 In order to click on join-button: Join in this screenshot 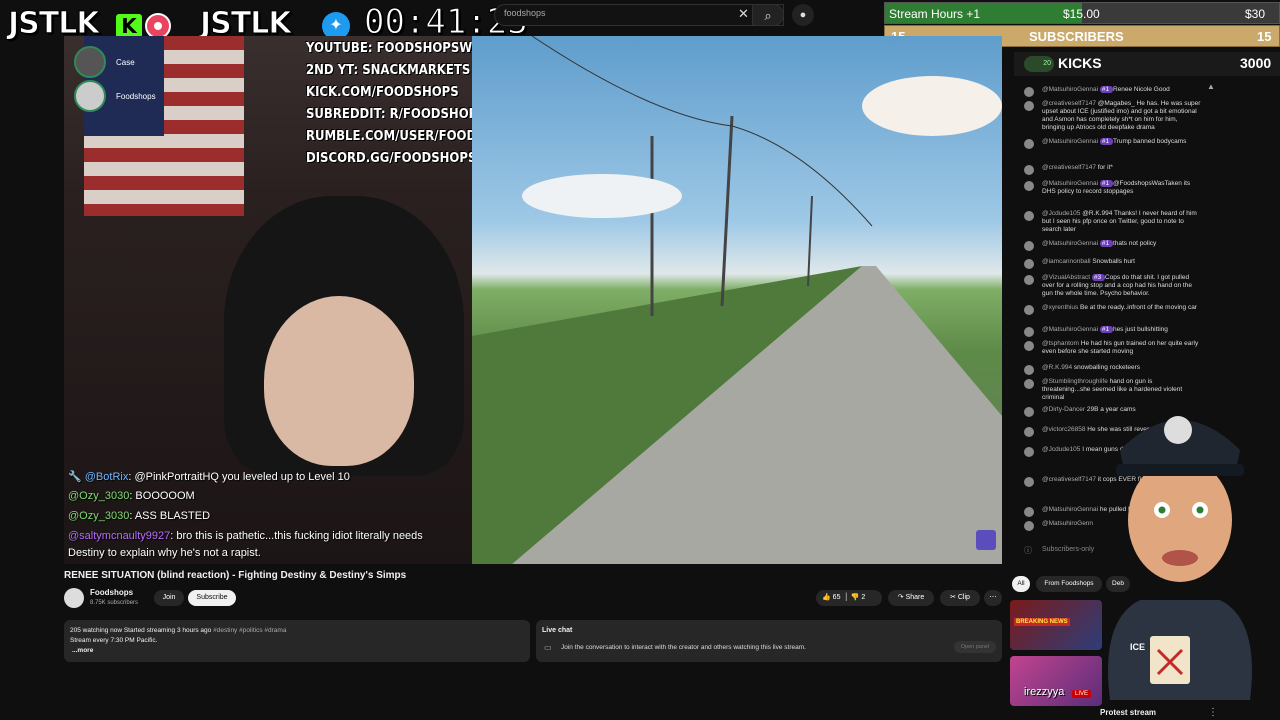, I will do `click(169, 598)`.